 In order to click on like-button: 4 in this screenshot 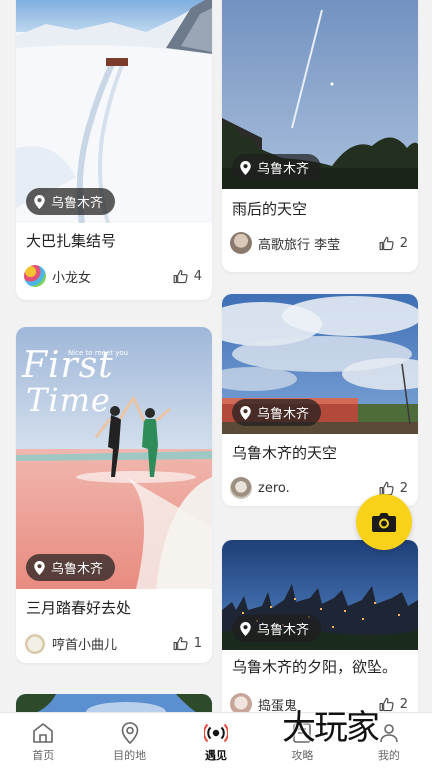, I will do `click(187, 276)`.